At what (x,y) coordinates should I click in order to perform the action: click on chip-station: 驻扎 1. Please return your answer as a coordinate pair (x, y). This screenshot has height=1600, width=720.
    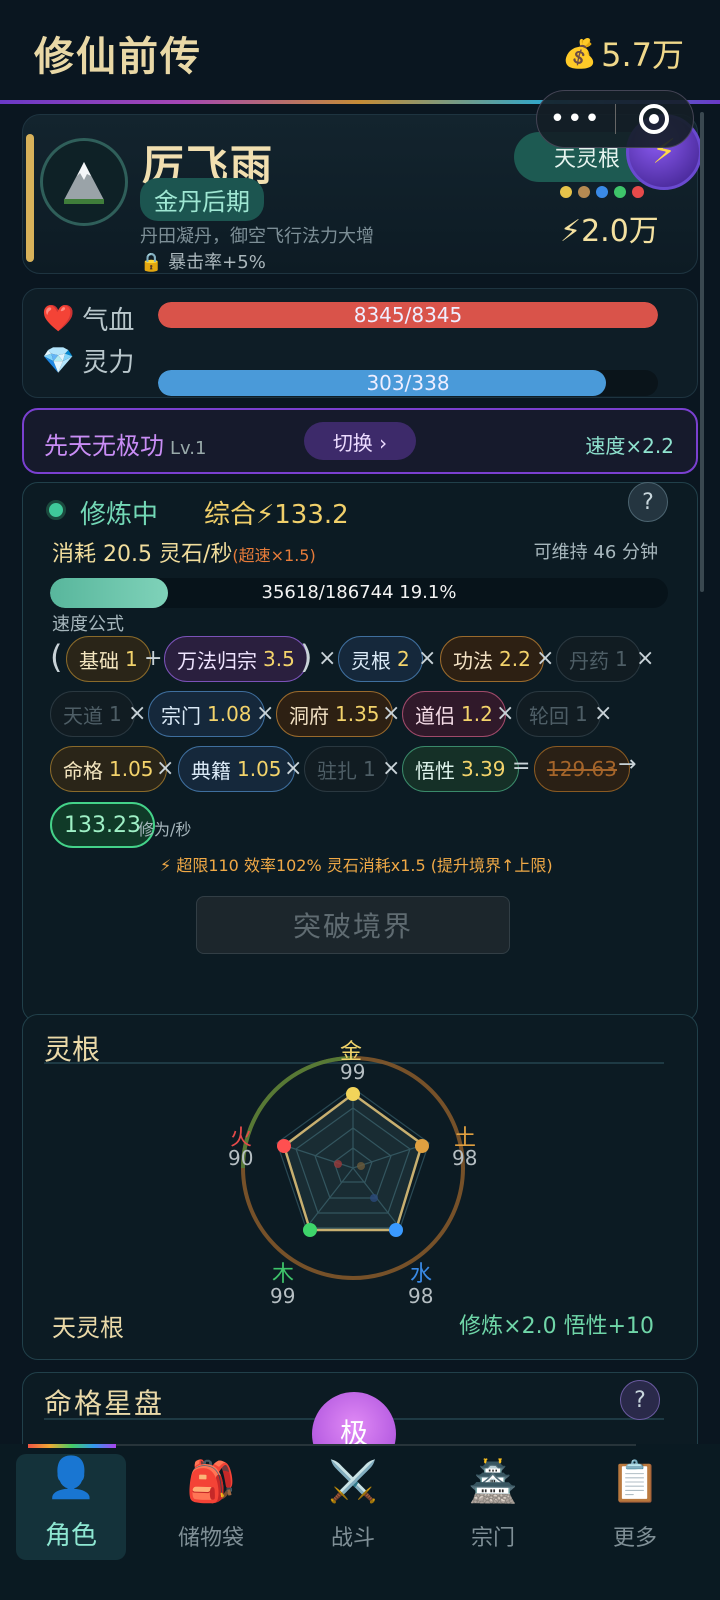
    Looking at the image, I should click on (346, 769).